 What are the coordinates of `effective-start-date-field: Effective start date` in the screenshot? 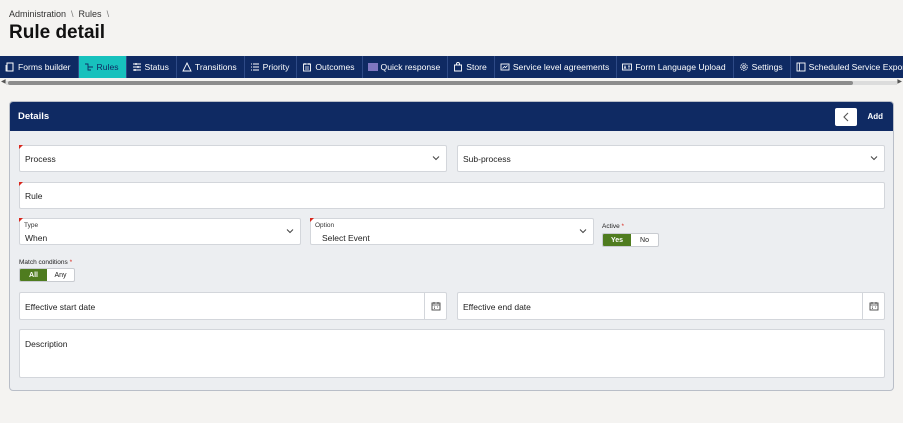 It's located at (233, 306).